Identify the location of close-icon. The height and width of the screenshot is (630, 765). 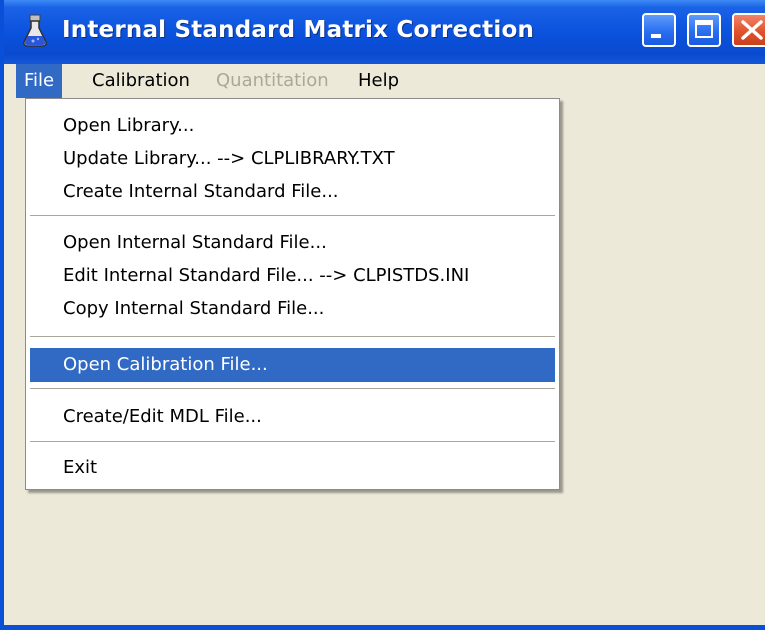
(752, 30).